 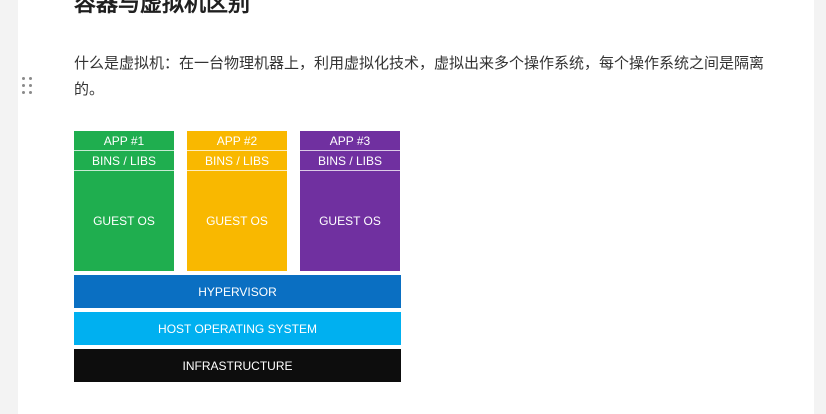 I want to click on app-cell: APP #3, so click(x=350, y=141).